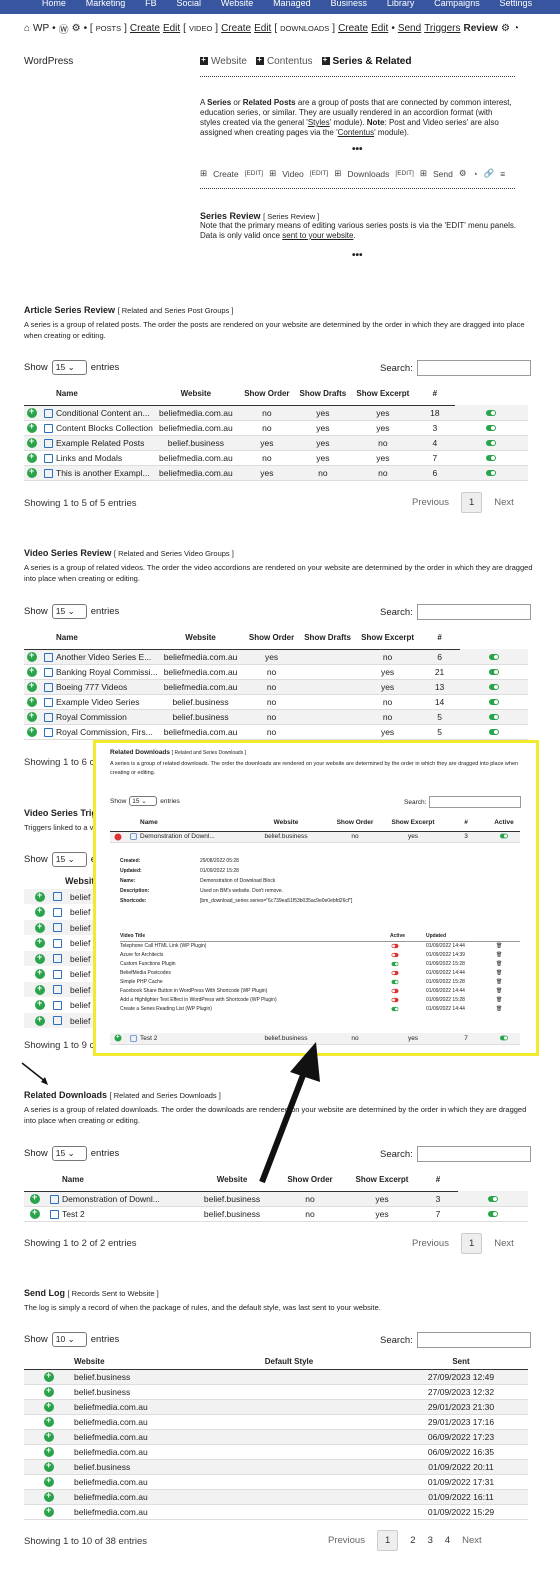 The image size is (560, 1581). Describe the element at coordinates (170, 1113) in the screenshot. I see `annotation-arrows` at that location.